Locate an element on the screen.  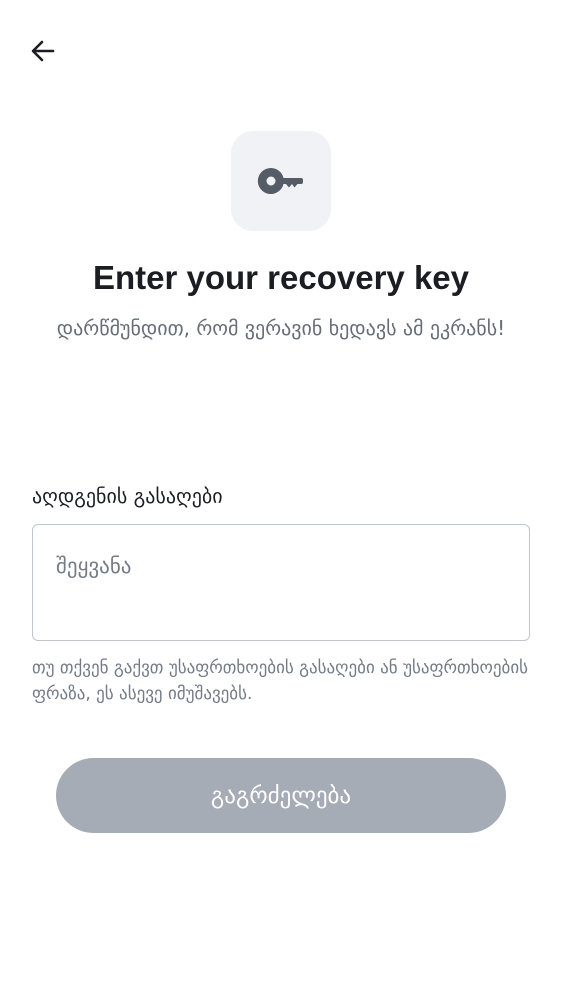
back-button is located at coordinates (43, 51).